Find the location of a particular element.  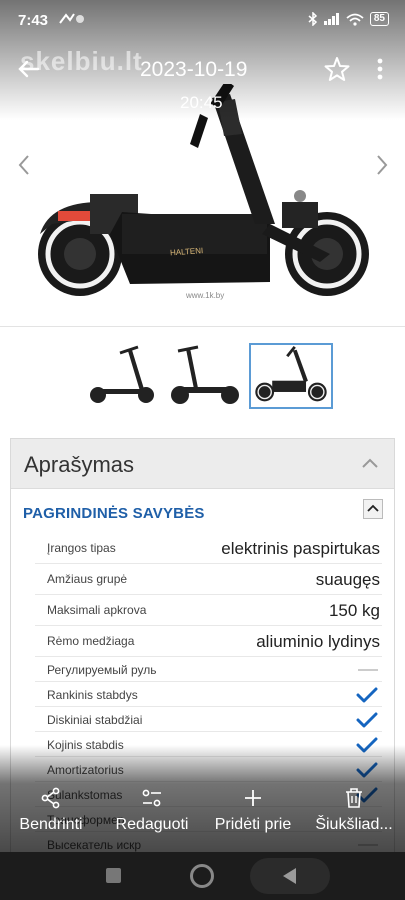

favorite-star-icon is located at coordinates (337, 69).